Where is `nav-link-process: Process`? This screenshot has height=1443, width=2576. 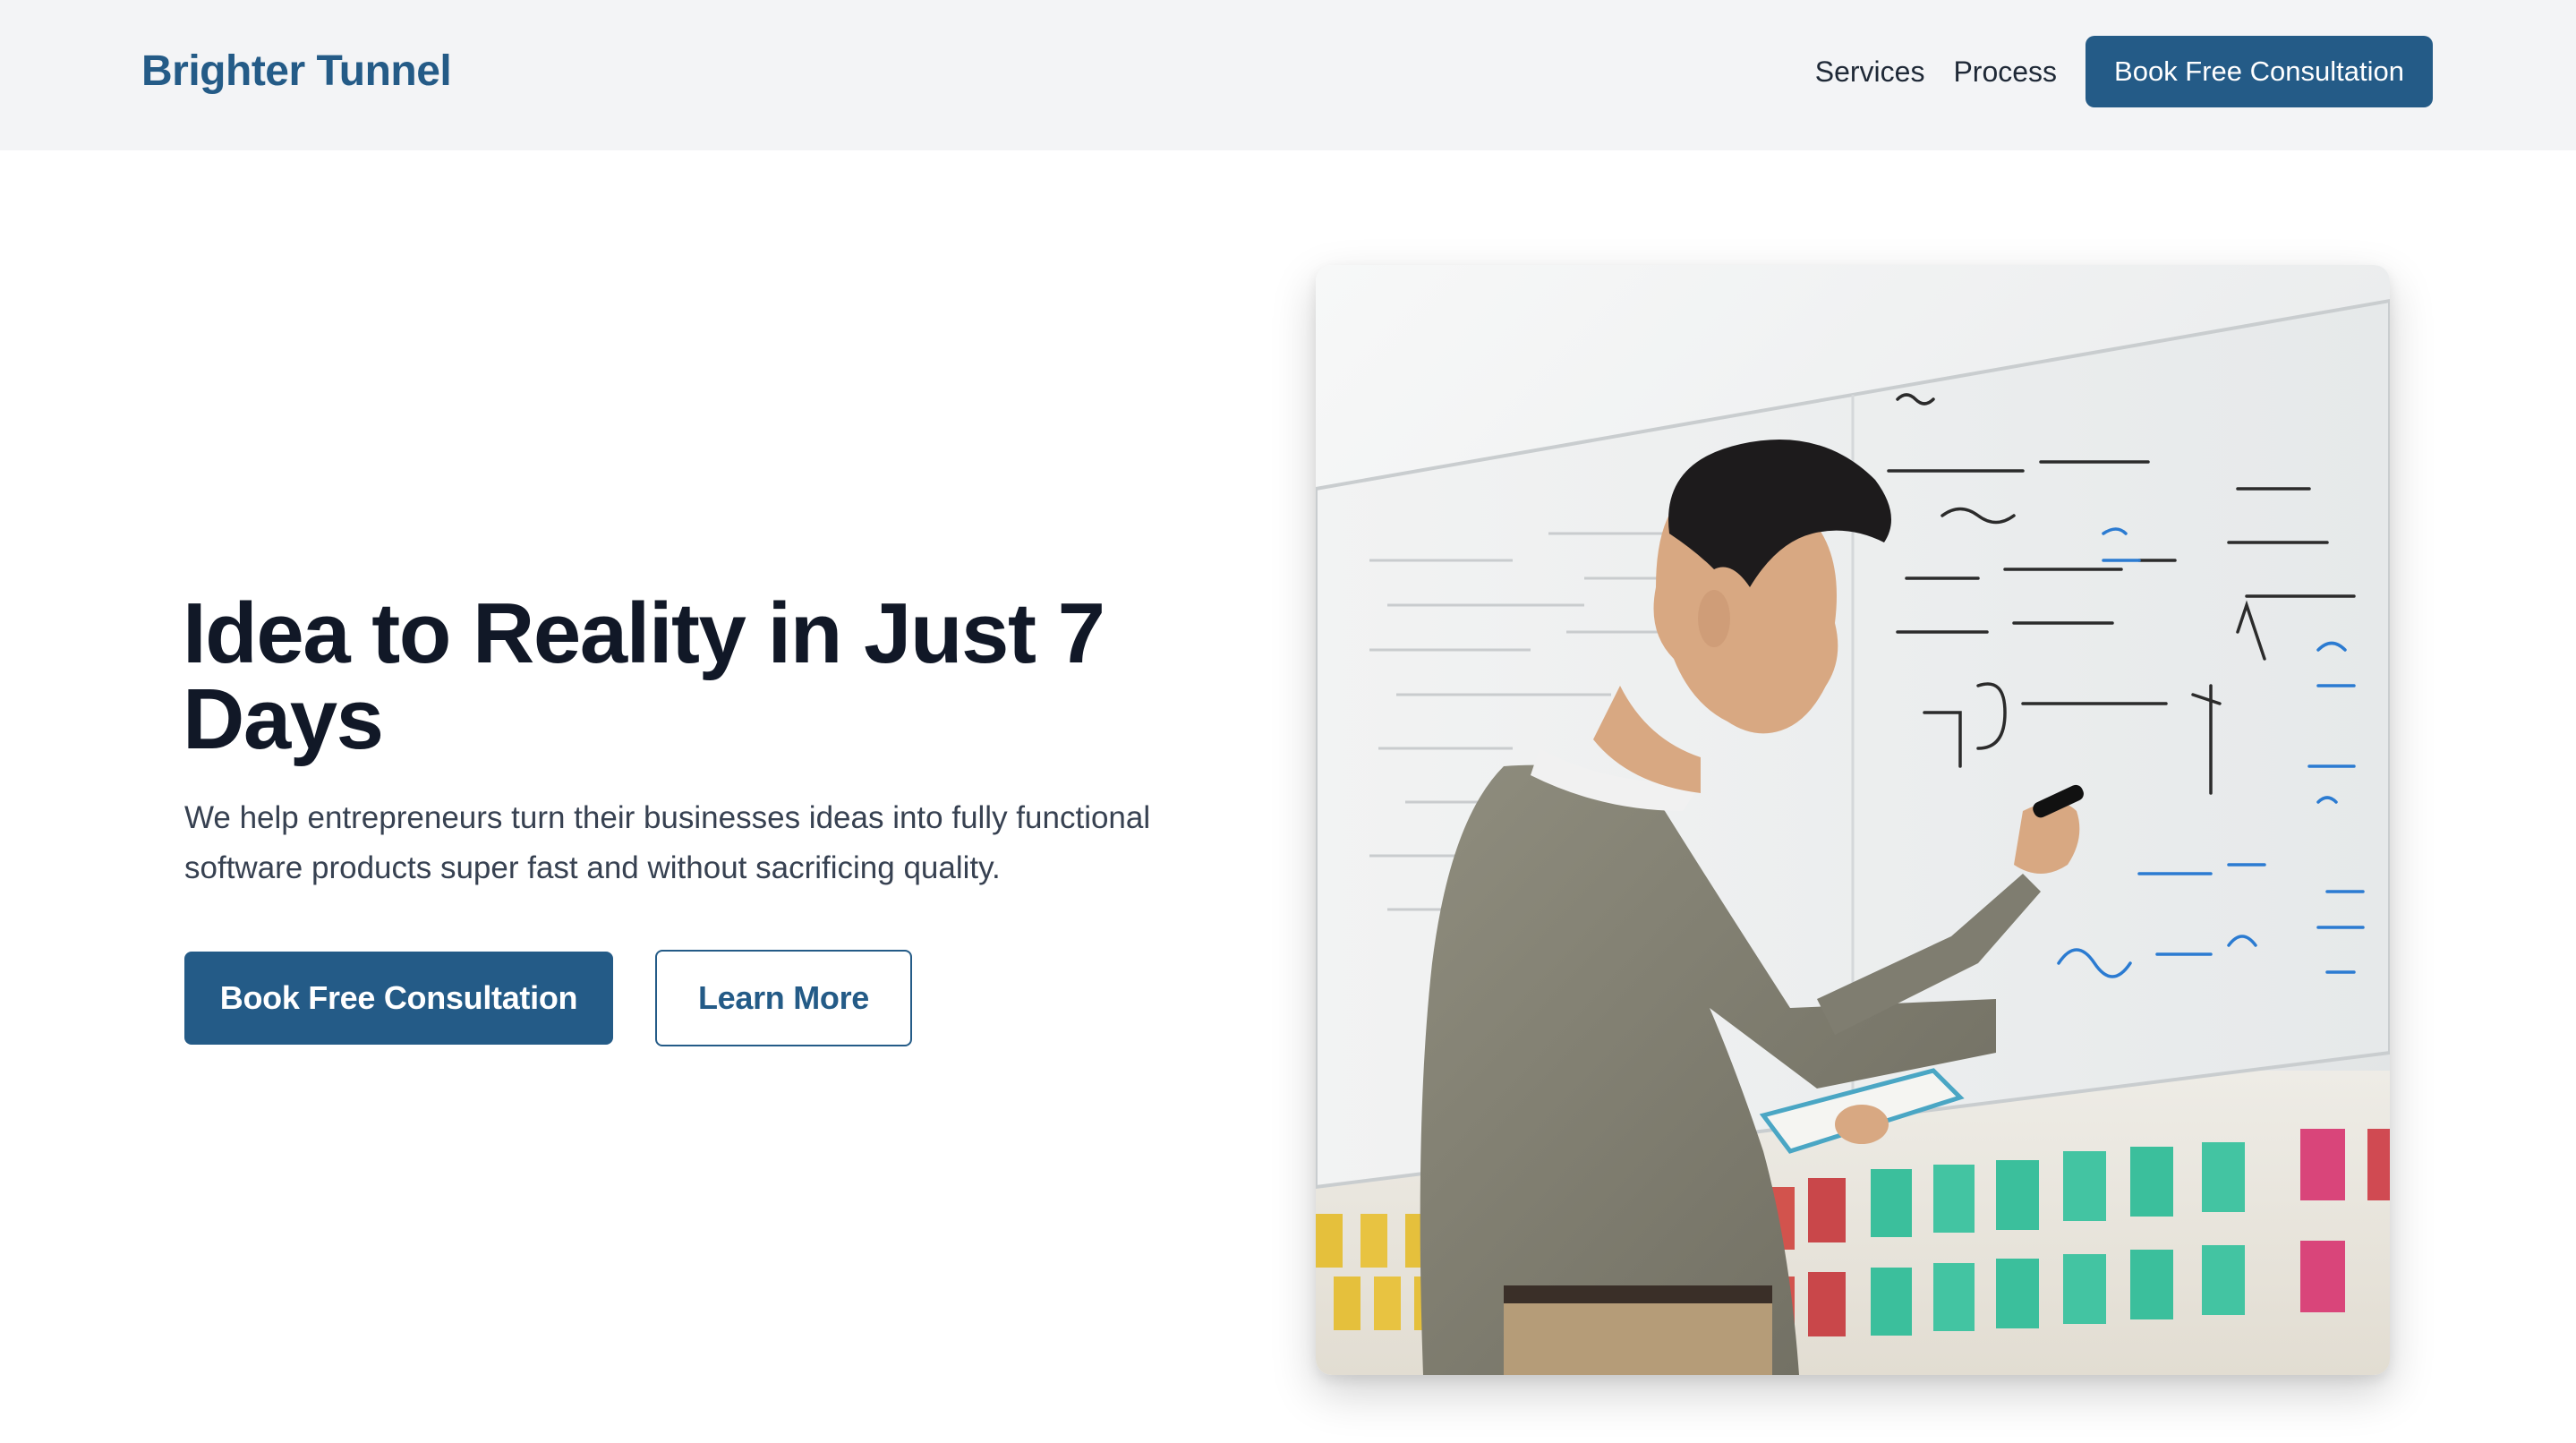 nav-link-process: Process is located at coordinates (2005, 72).